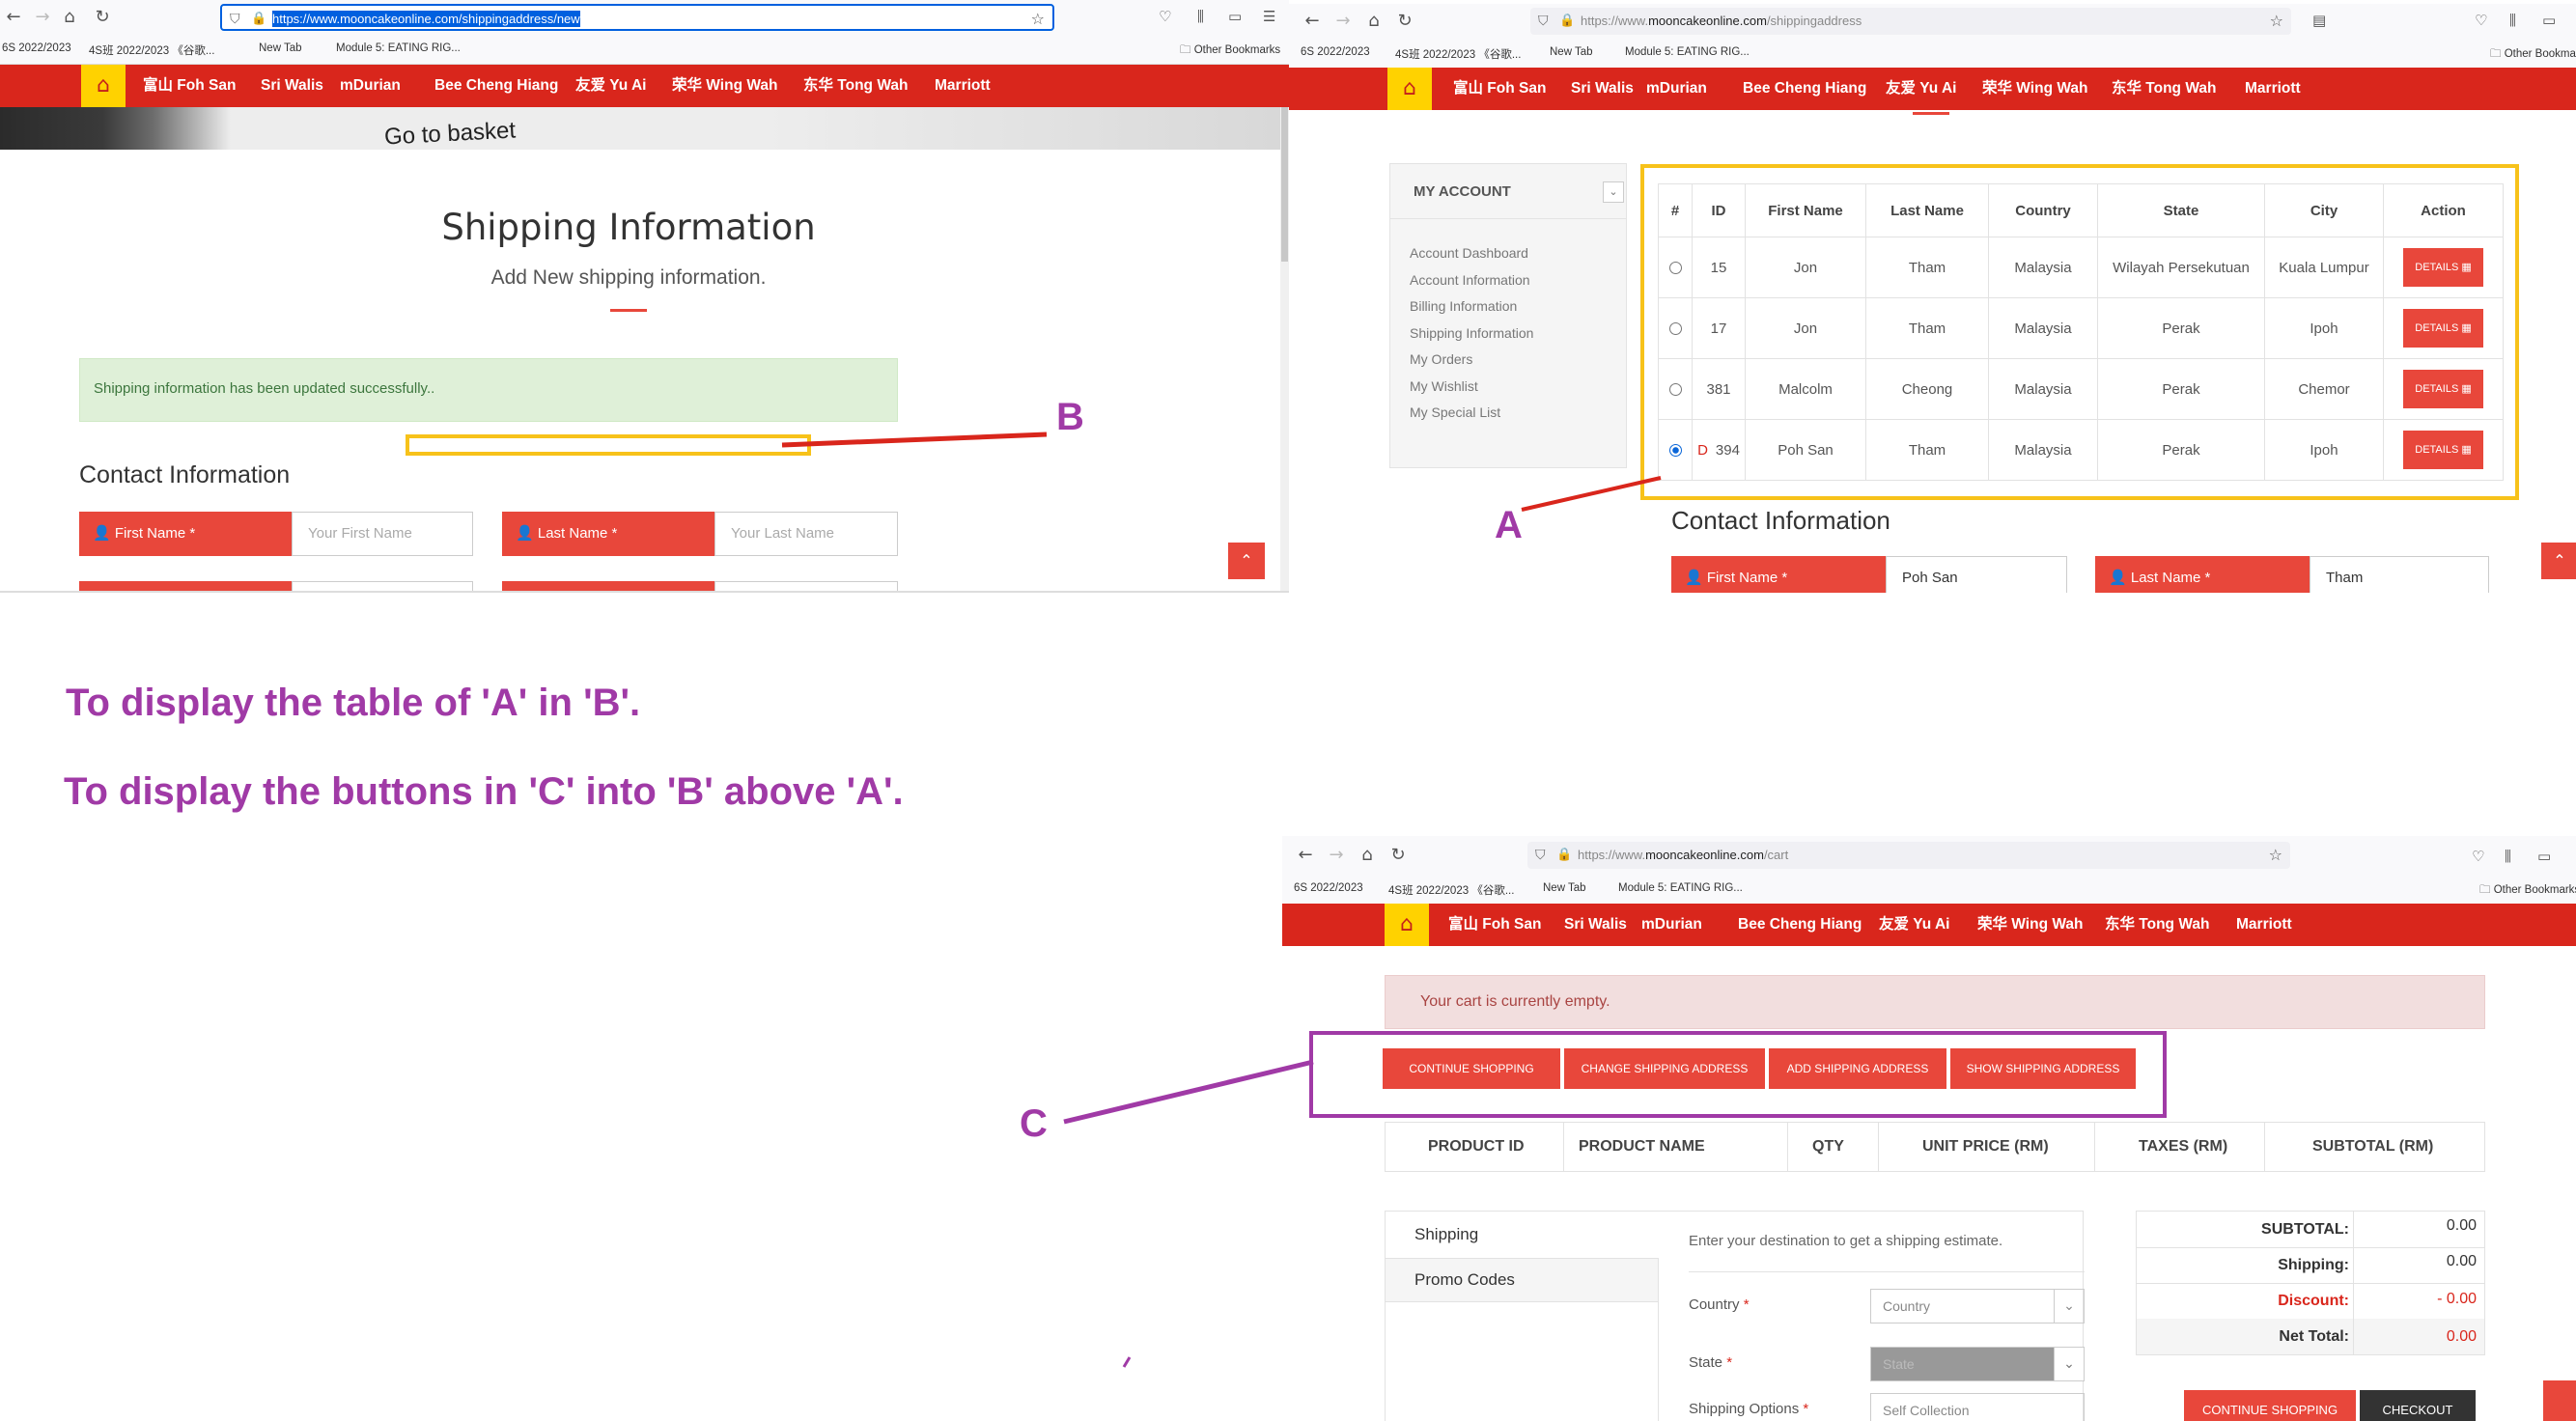 Image resolution: width=2576 pixels, height=1421 pixels. I want to click on stray-mark, so click(1127, 1362).